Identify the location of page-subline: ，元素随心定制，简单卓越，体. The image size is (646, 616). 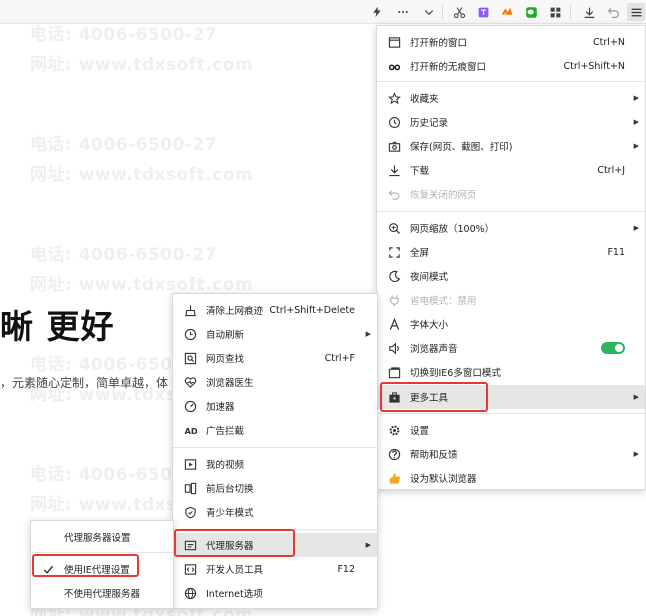
(84, 383).